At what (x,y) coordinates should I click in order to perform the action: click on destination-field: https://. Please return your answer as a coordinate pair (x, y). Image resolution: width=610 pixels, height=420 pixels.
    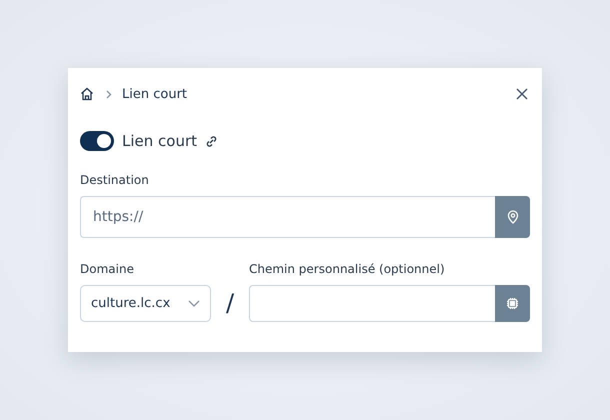
    Looking at the image, I should click on (287, 217).